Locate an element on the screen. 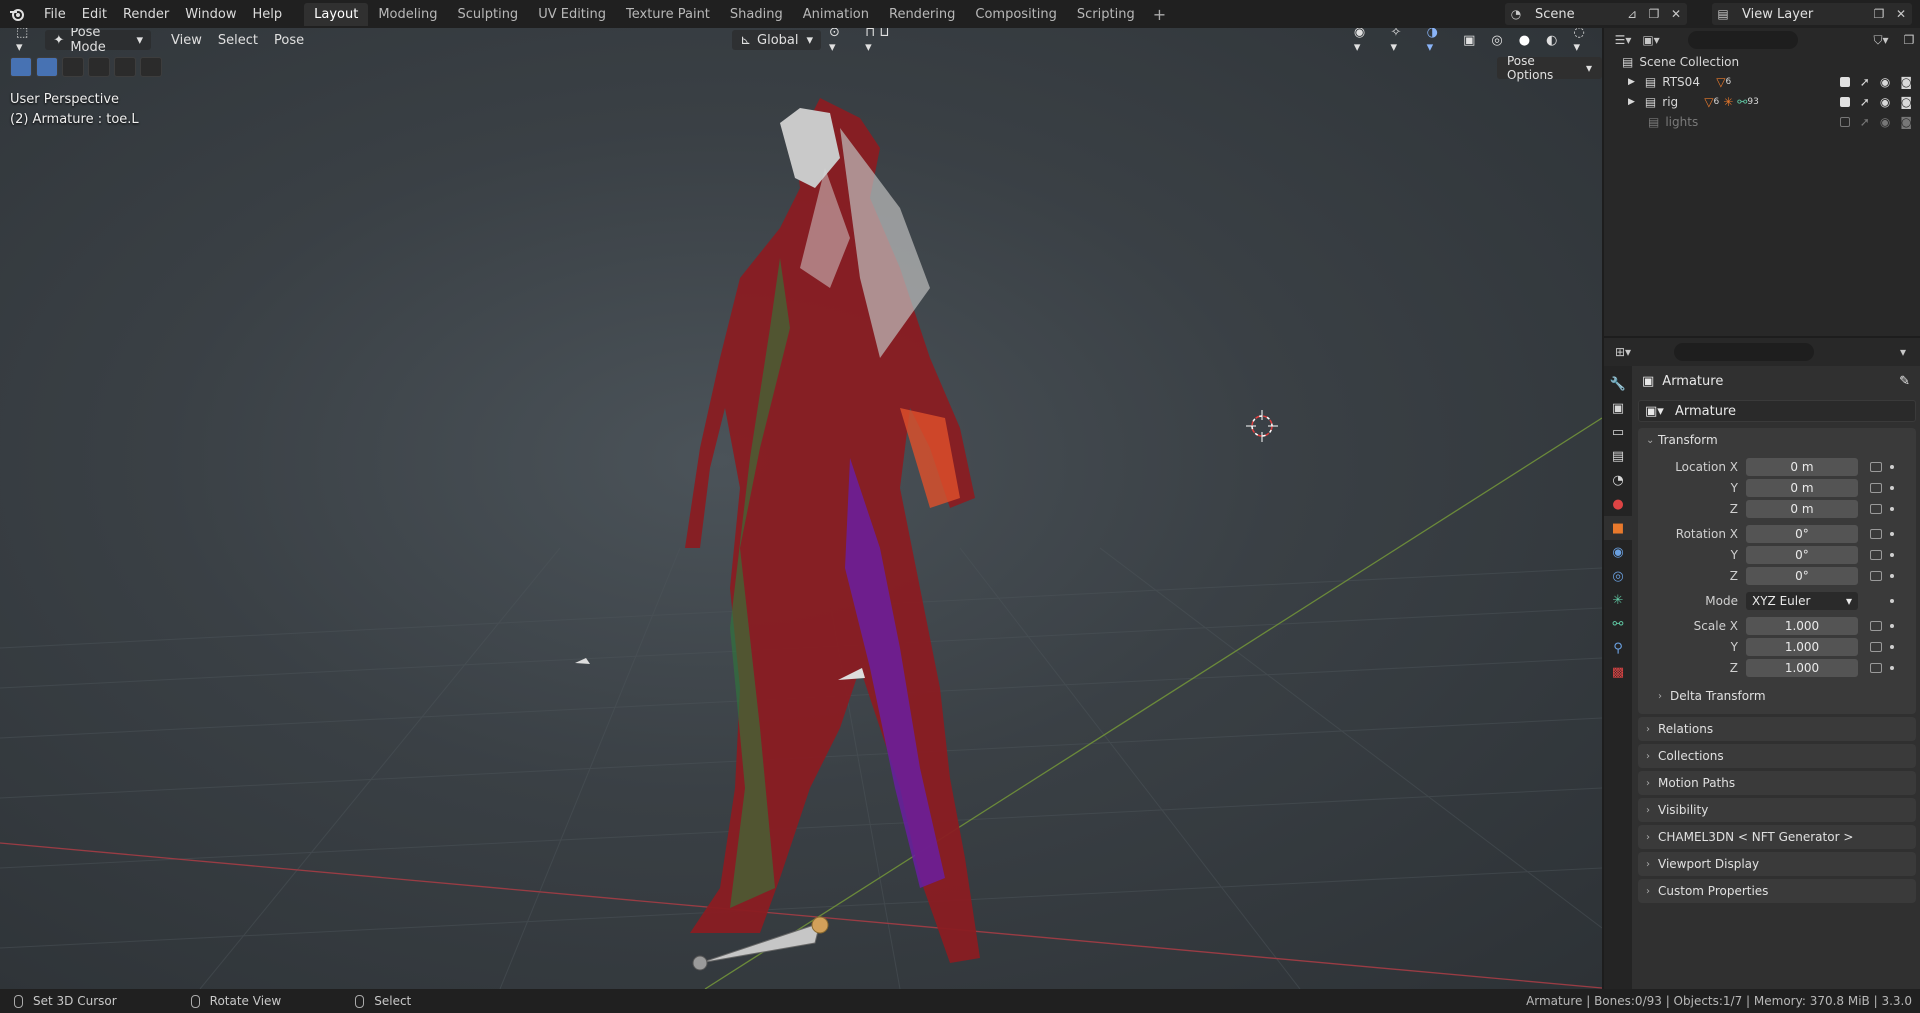  rotation-y-field: 0° is located at coordinates (1802, 554).